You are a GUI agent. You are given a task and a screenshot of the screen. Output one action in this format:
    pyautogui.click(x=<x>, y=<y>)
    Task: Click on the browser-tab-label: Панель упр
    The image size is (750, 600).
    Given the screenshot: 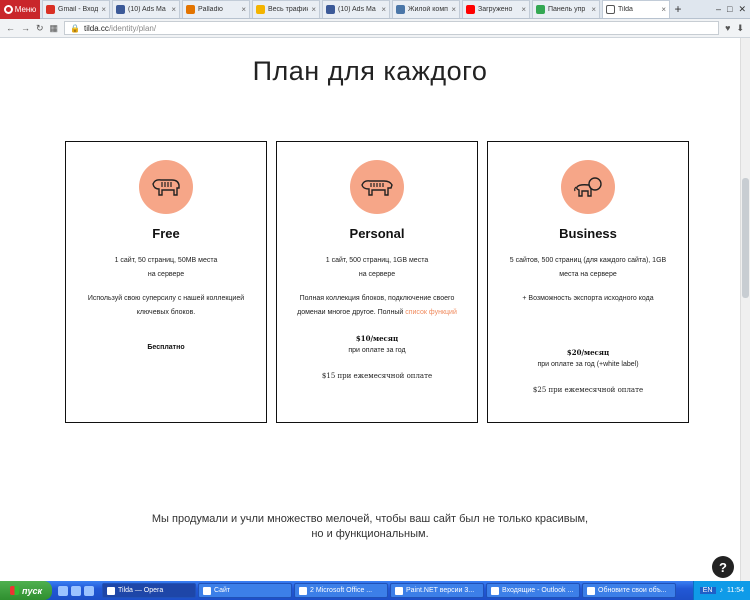 What is the action you would take?
    pyautogui.click(x=567, y=9)
    